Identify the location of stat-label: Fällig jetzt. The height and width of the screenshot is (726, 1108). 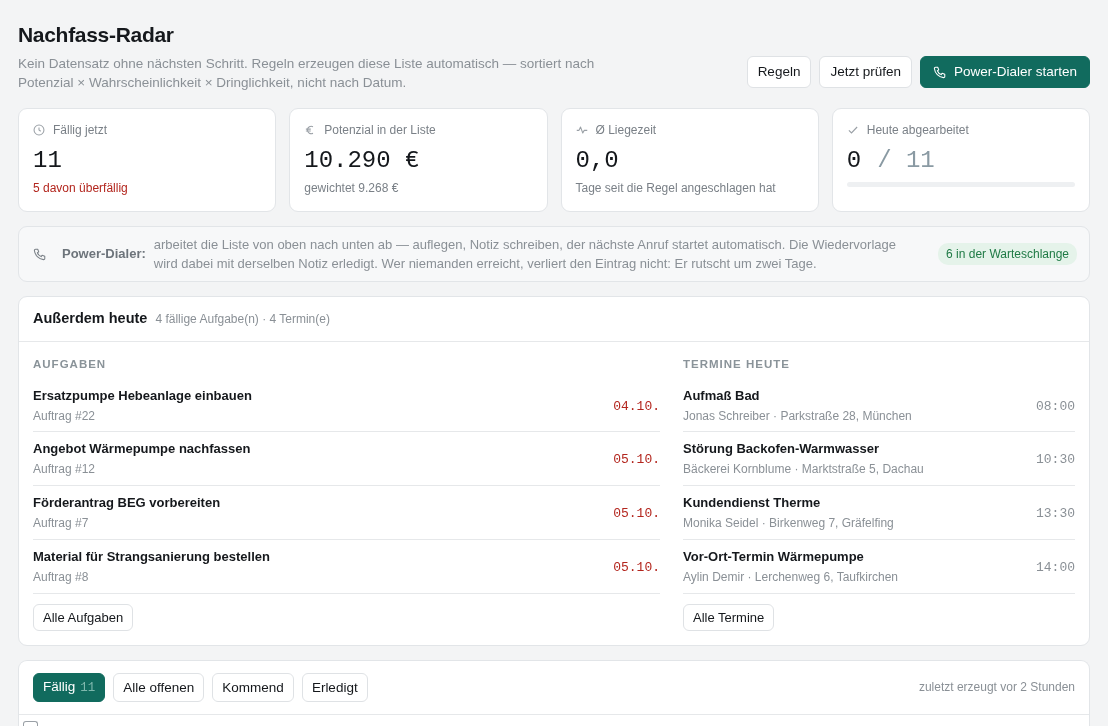
(80, 130).